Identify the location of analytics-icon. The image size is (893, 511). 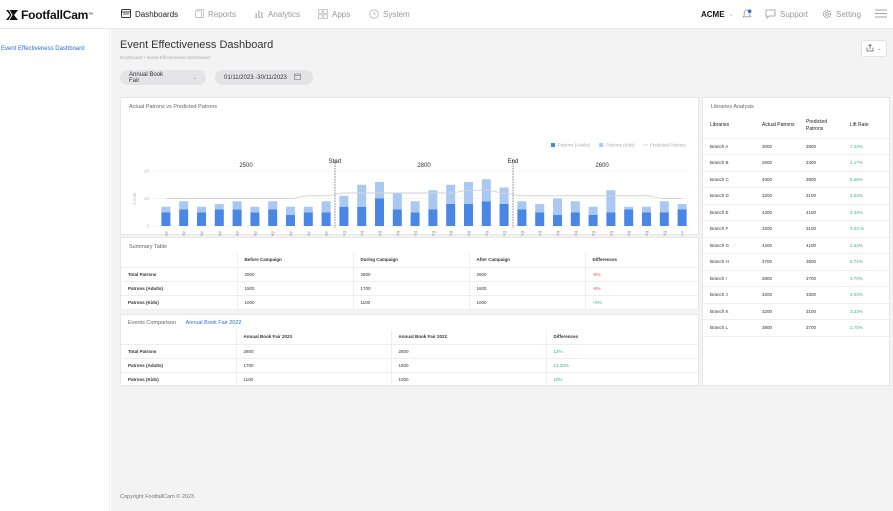
(259, 14).